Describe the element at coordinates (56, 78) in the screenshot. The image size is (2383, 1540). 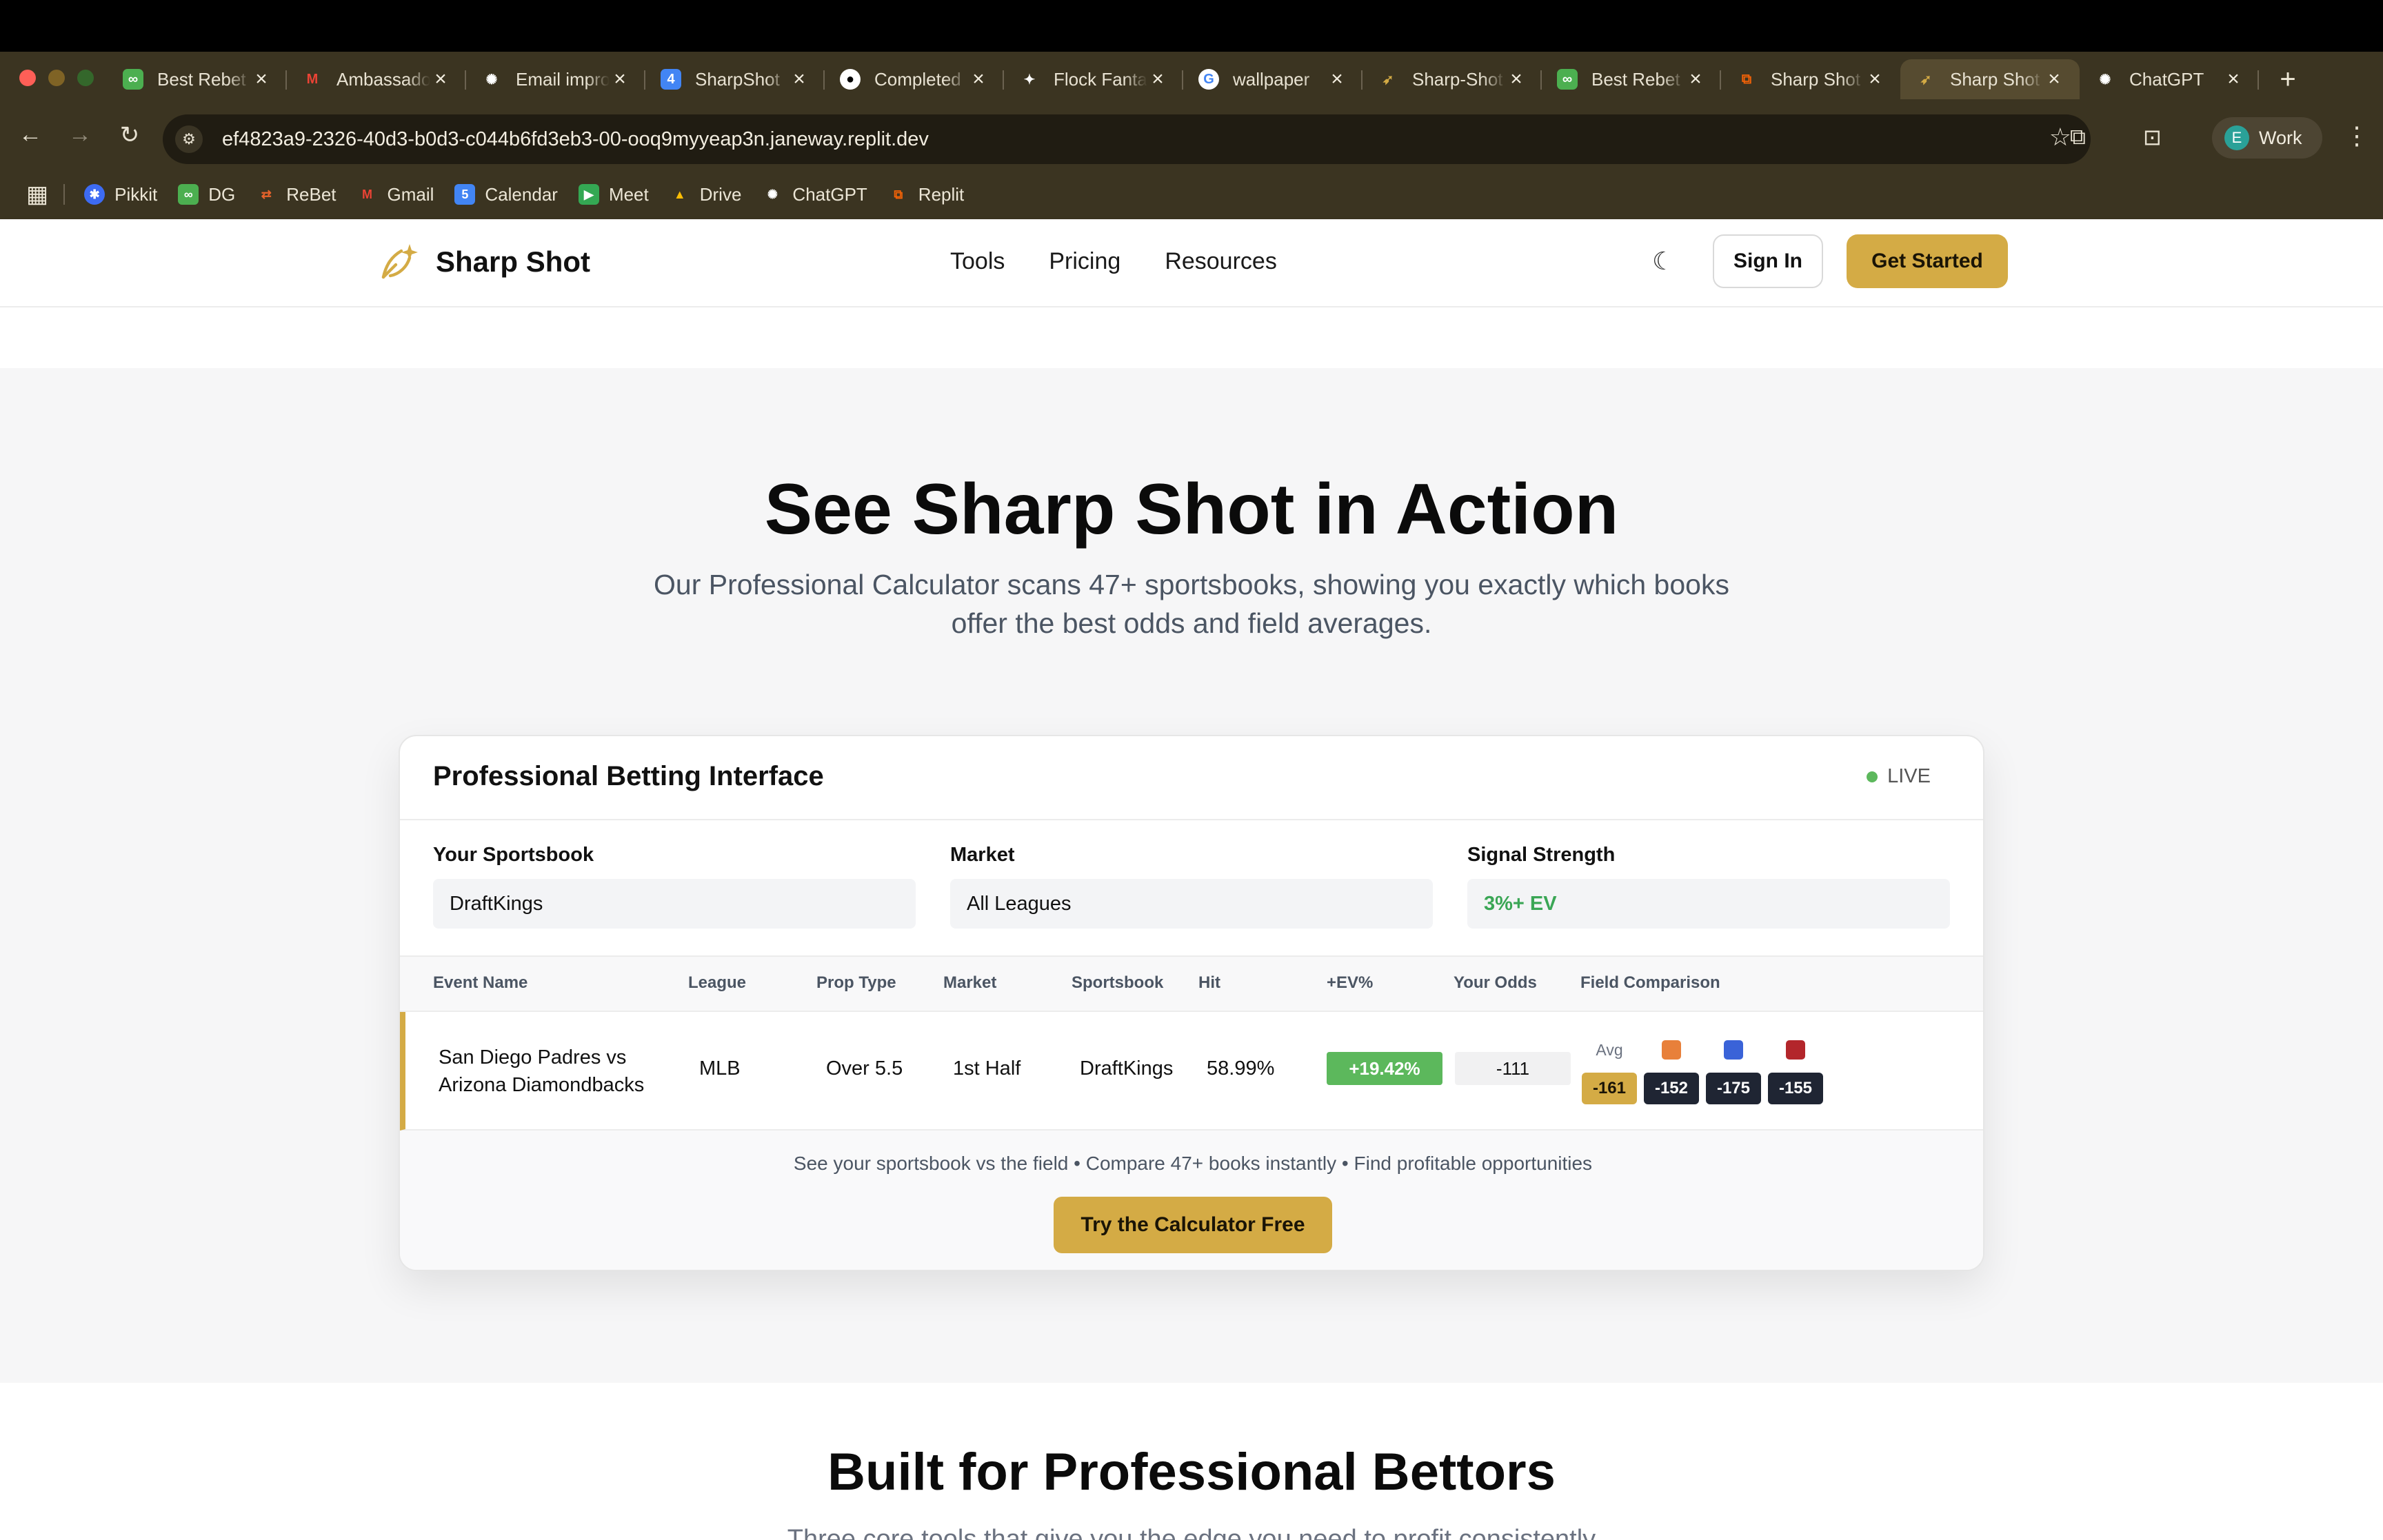
I see `minimize-window-button` at that location.